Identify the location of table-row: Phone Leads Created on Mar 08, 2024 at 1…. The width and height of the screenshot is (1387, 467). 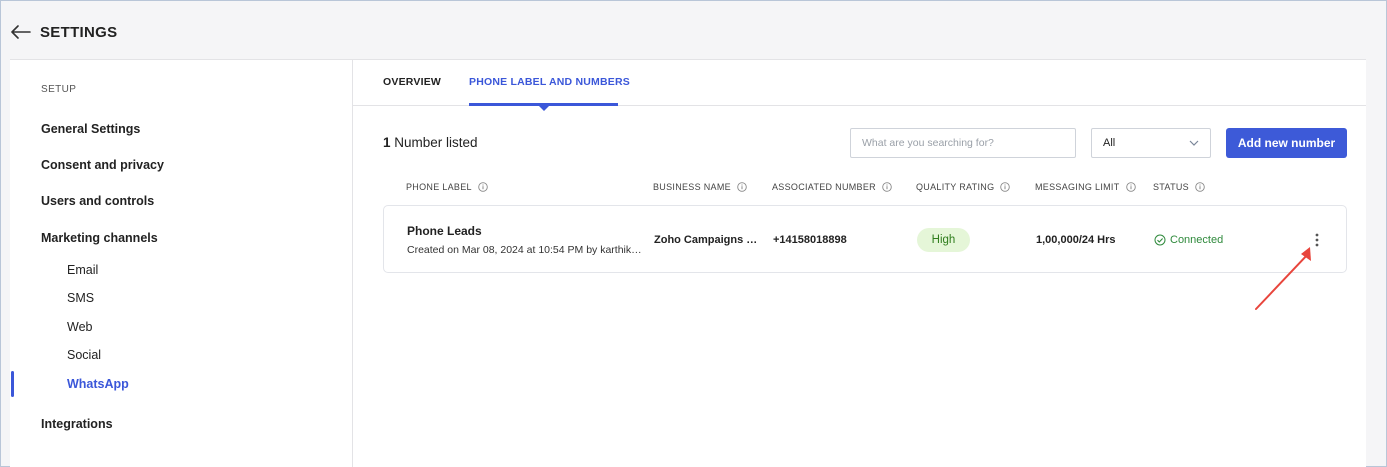
(865, 239).